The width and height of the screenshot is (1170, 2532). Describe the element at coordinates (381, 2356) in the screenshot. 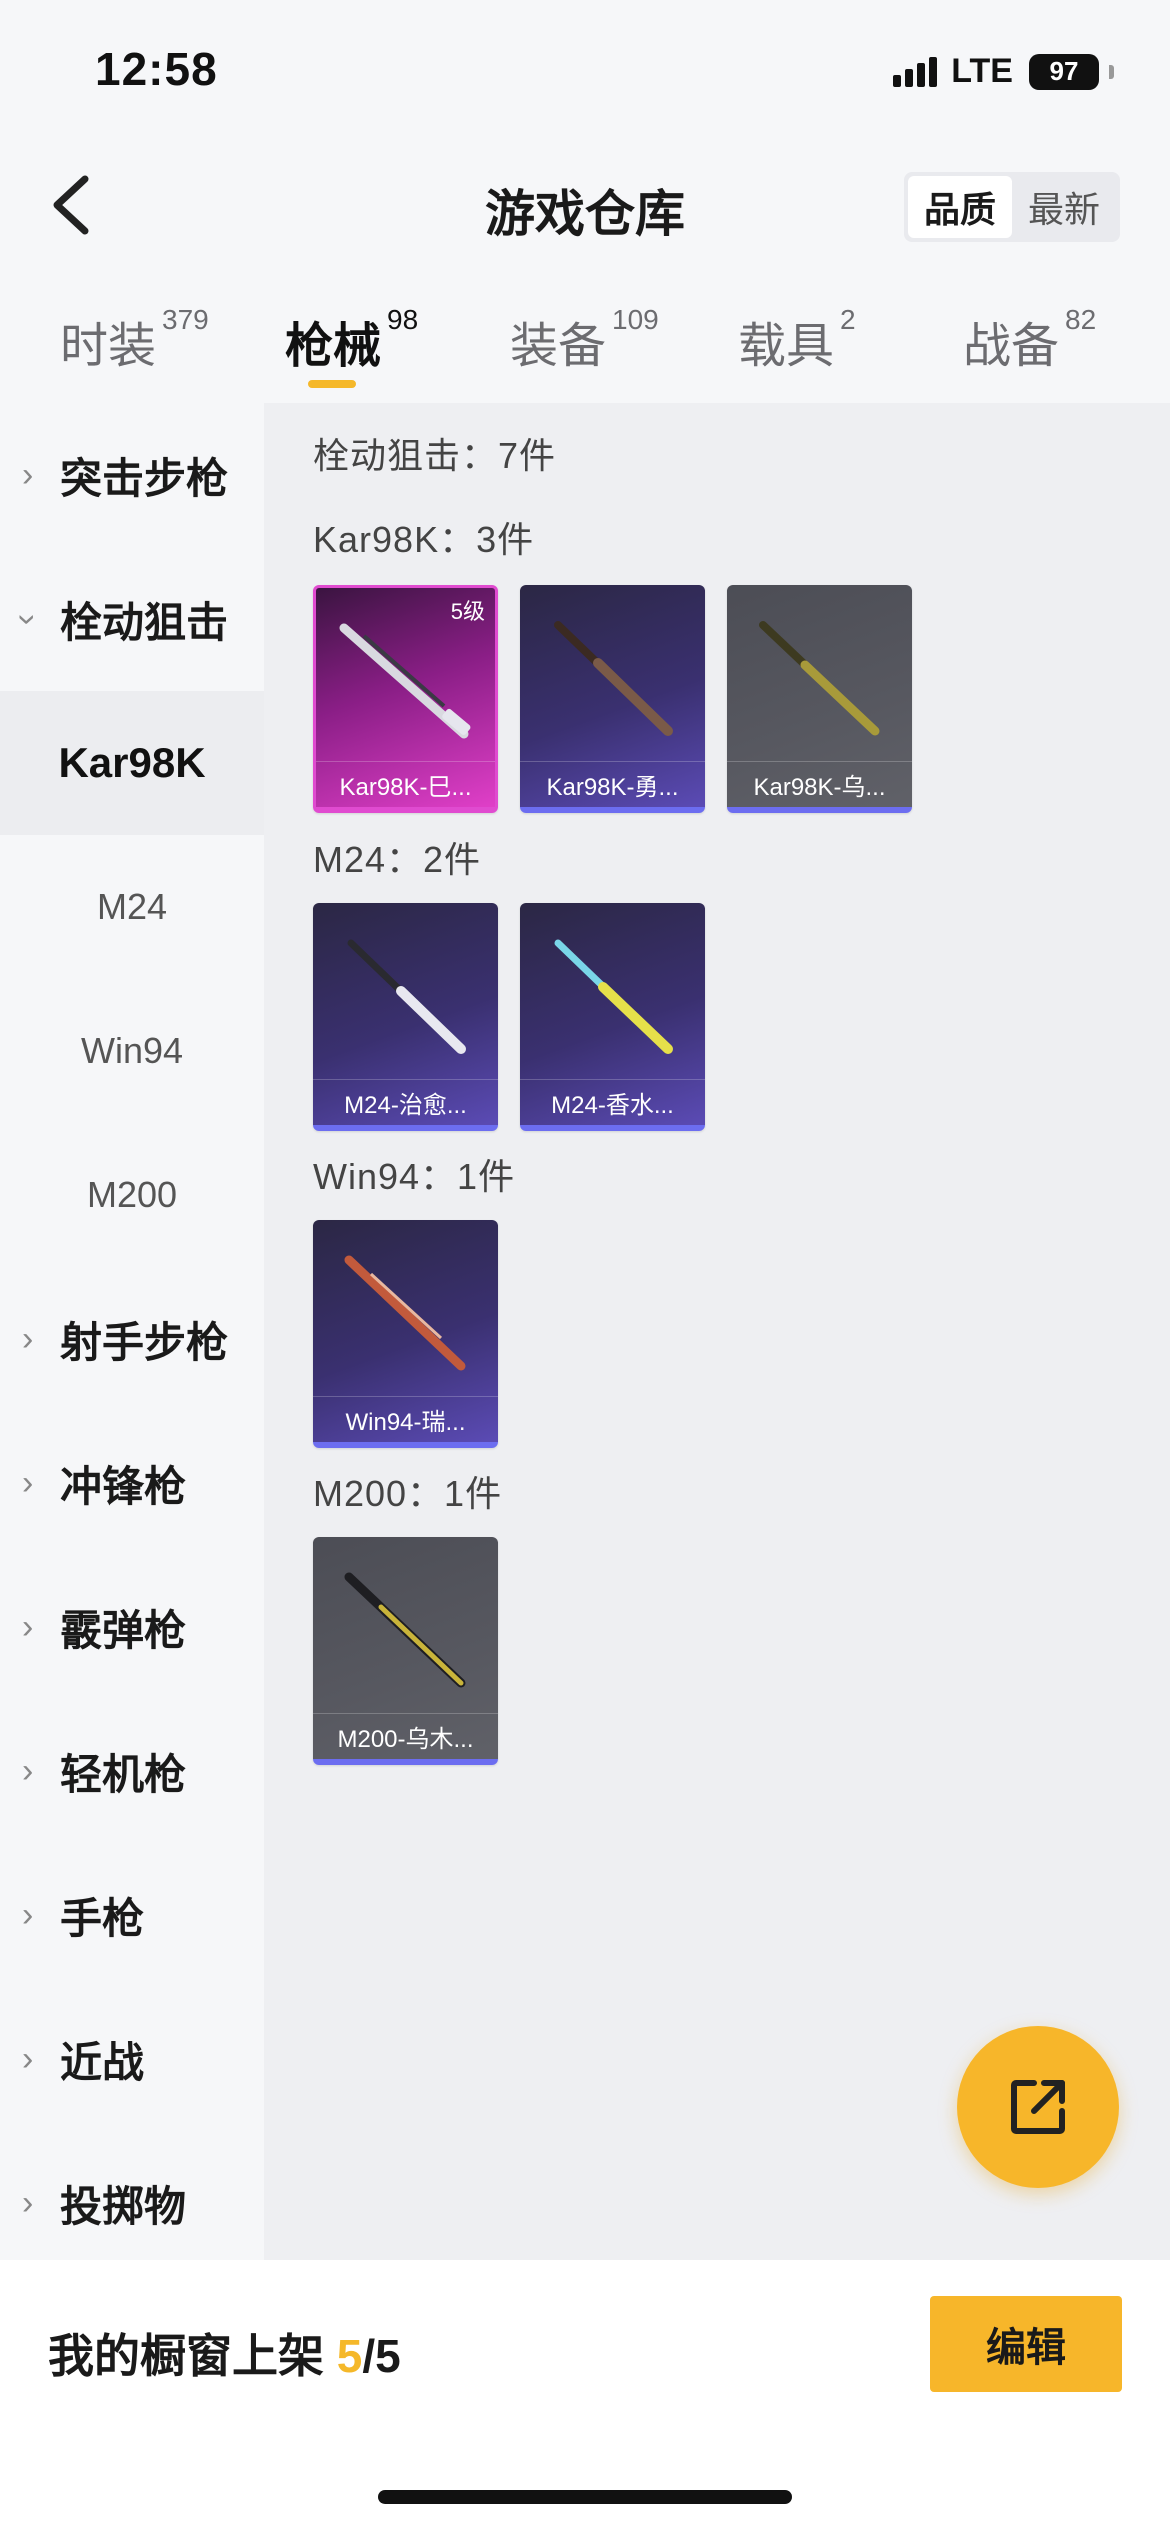

I see `showcase-total-count: /5` at that location.